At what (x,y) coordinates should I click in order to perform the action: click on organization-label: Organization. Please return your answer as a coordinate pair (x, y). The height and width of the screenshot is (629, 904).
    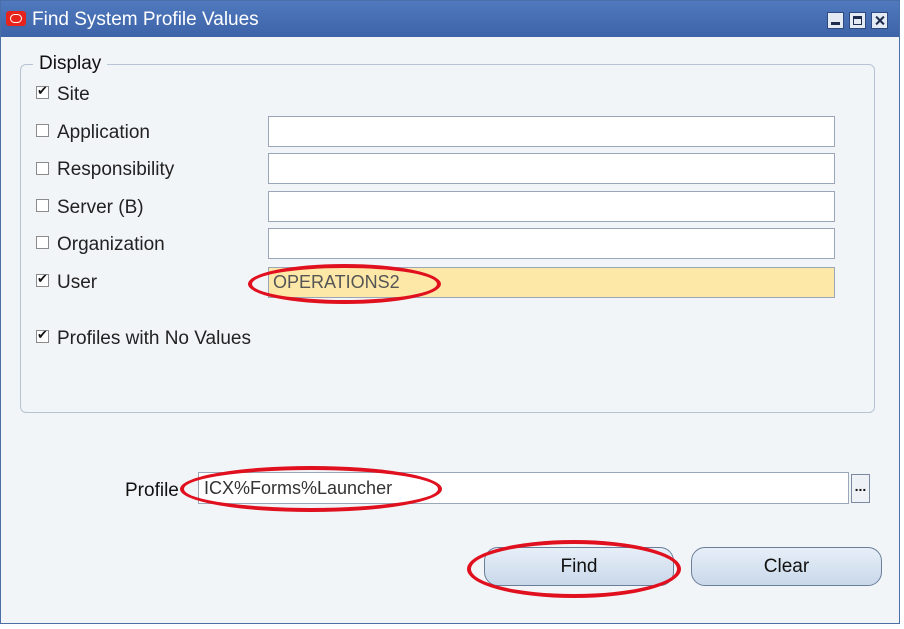
    Looking at the image, I should click on (111, 244).